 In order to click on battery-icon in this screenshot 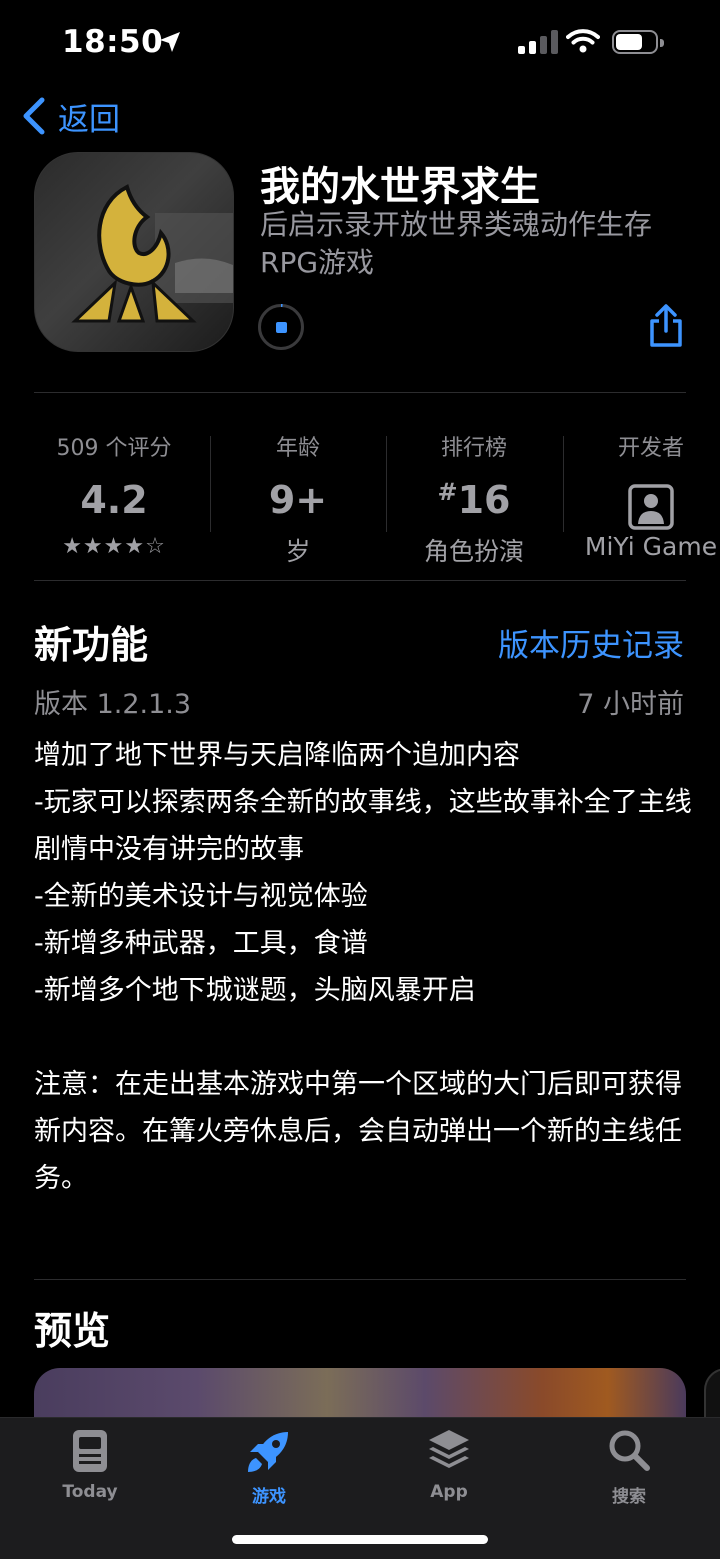, I will do `click(638, 42)`.